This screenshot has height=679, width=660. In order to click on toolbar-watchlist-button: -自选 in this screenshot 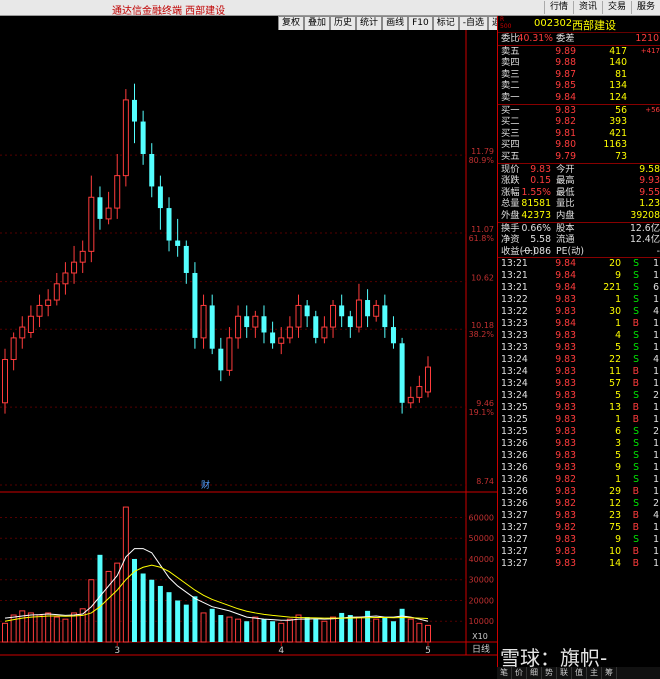, I will do `click(473, 23)`.